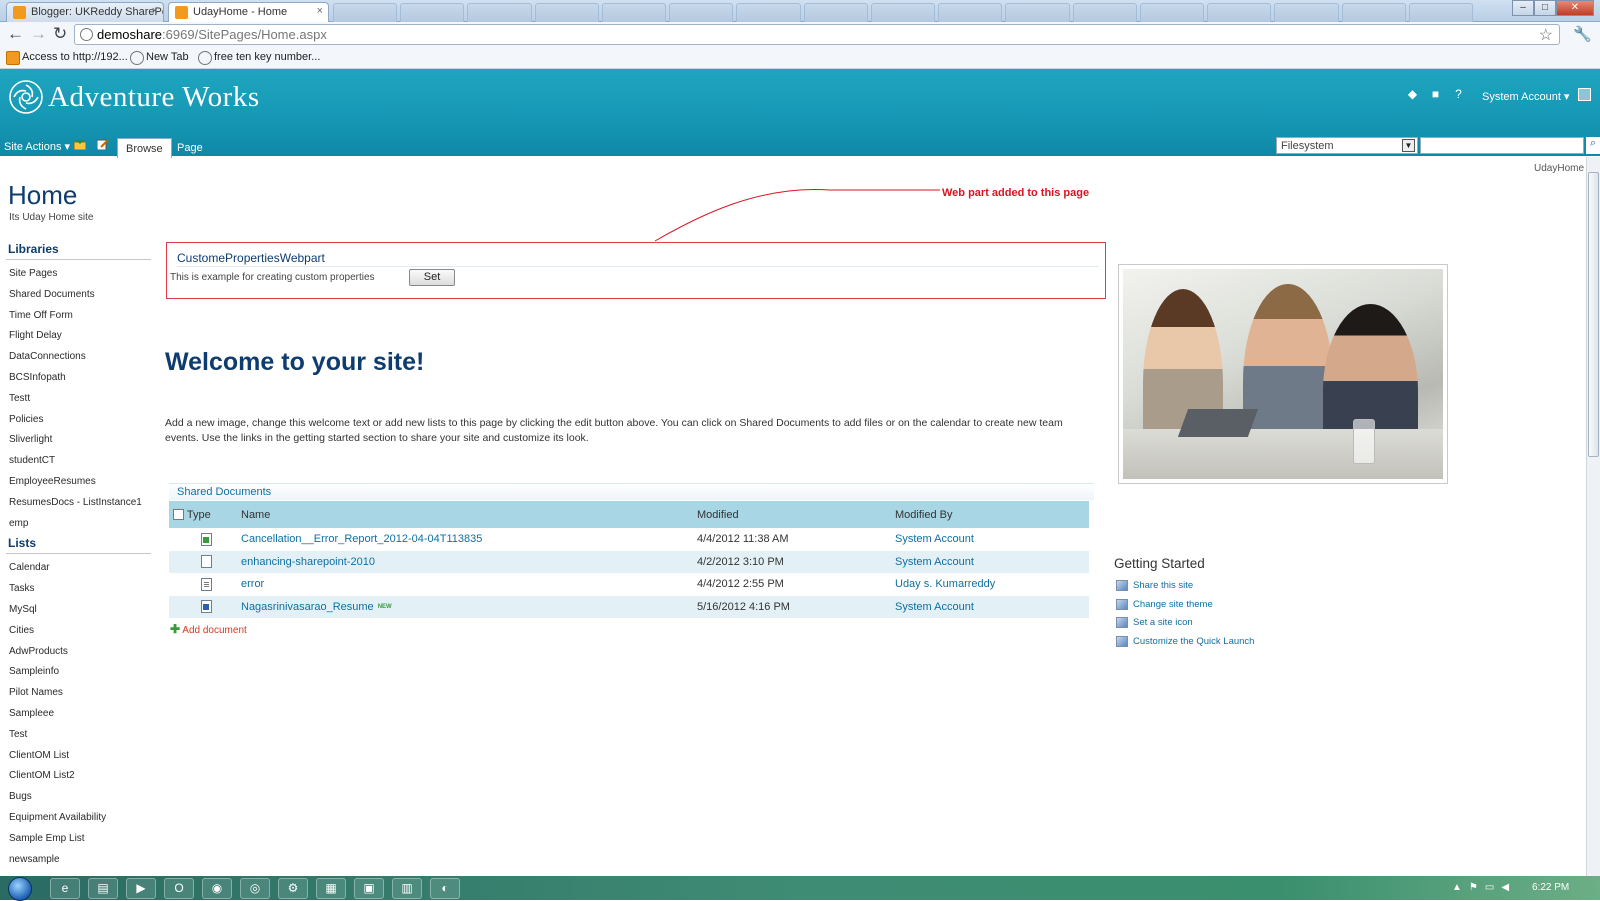 The height and width of the screenshot is (901, 1600). What do you see at coordinates (154, 97) in the screenshot?
I see `site-title: Adventure Works` at bounding box center [154, 97].